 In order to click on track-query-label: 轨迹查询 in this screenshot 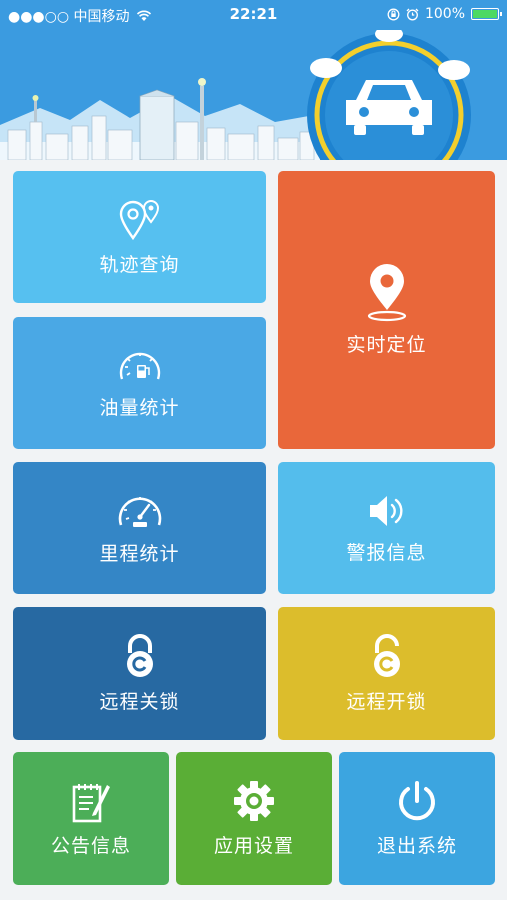, I will do `click(139, 264)`.